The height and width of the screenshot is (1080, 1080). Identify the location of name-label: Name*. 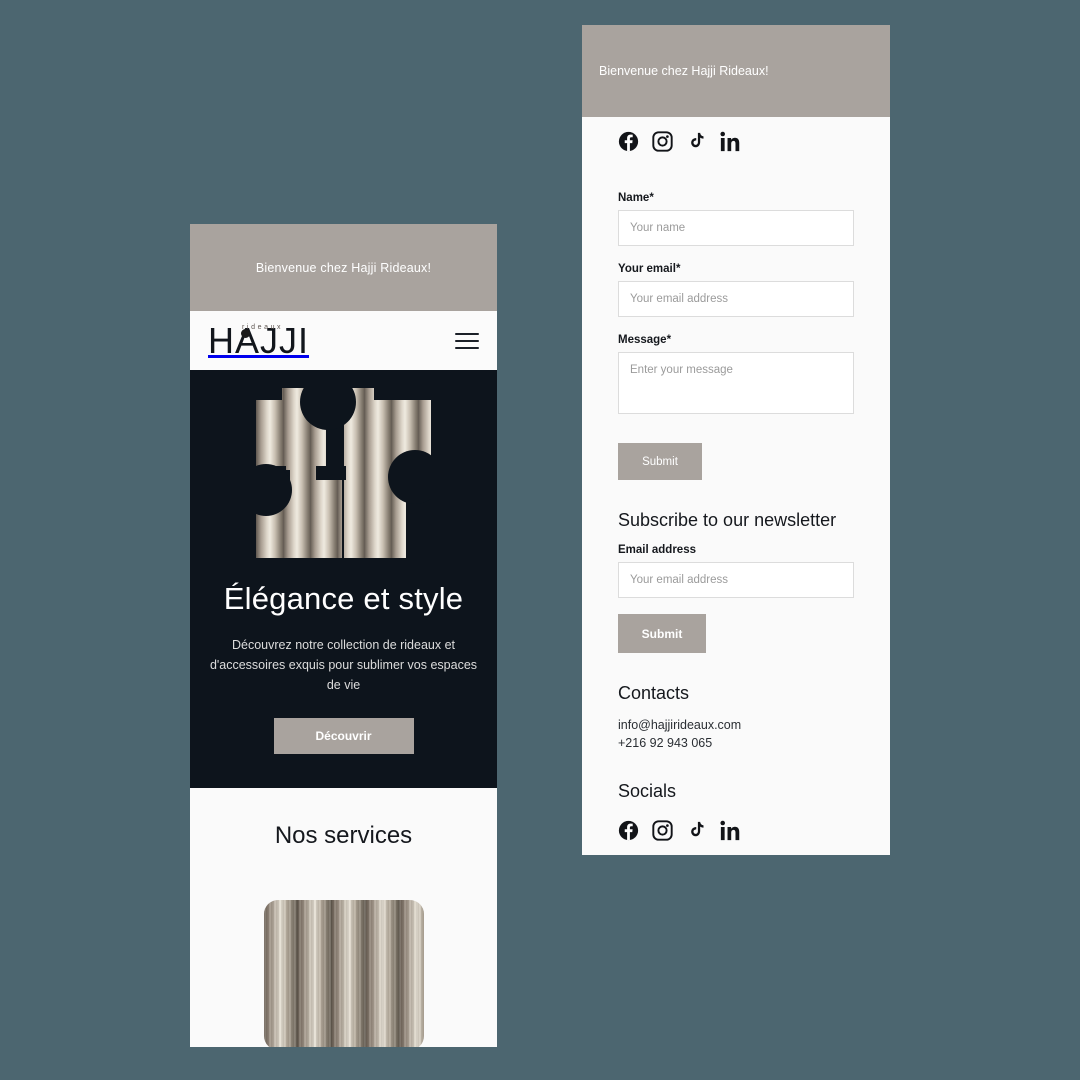
(636, 198).